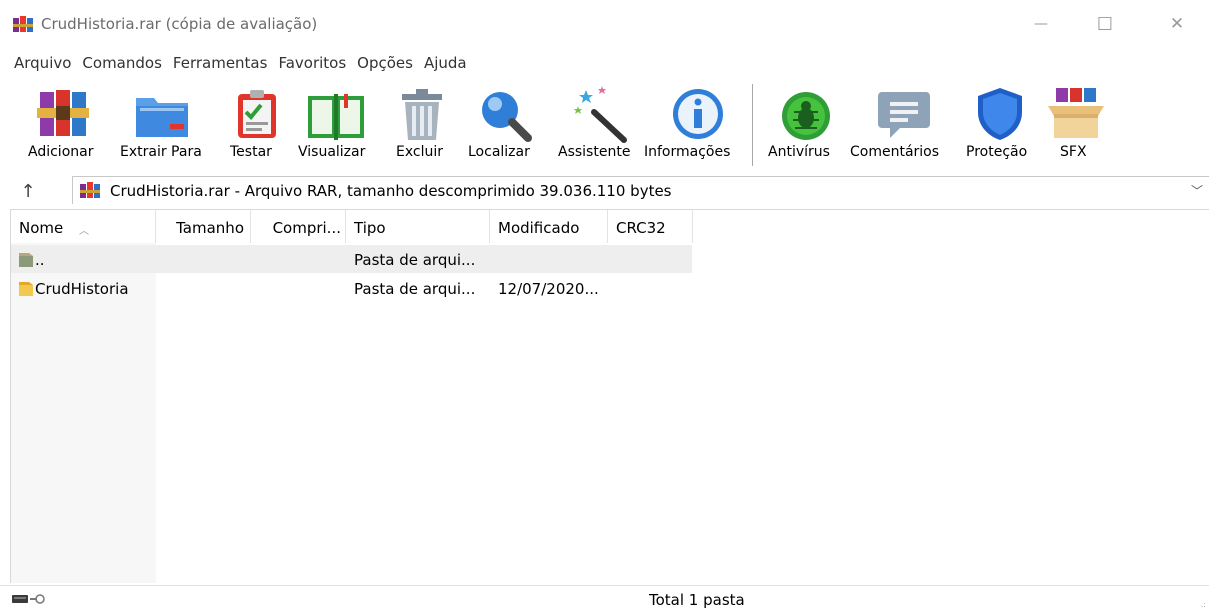  Describe the element at coordinates (1203, 604) in the screenshot. I see `resize-grip-icon: .:` at that location.